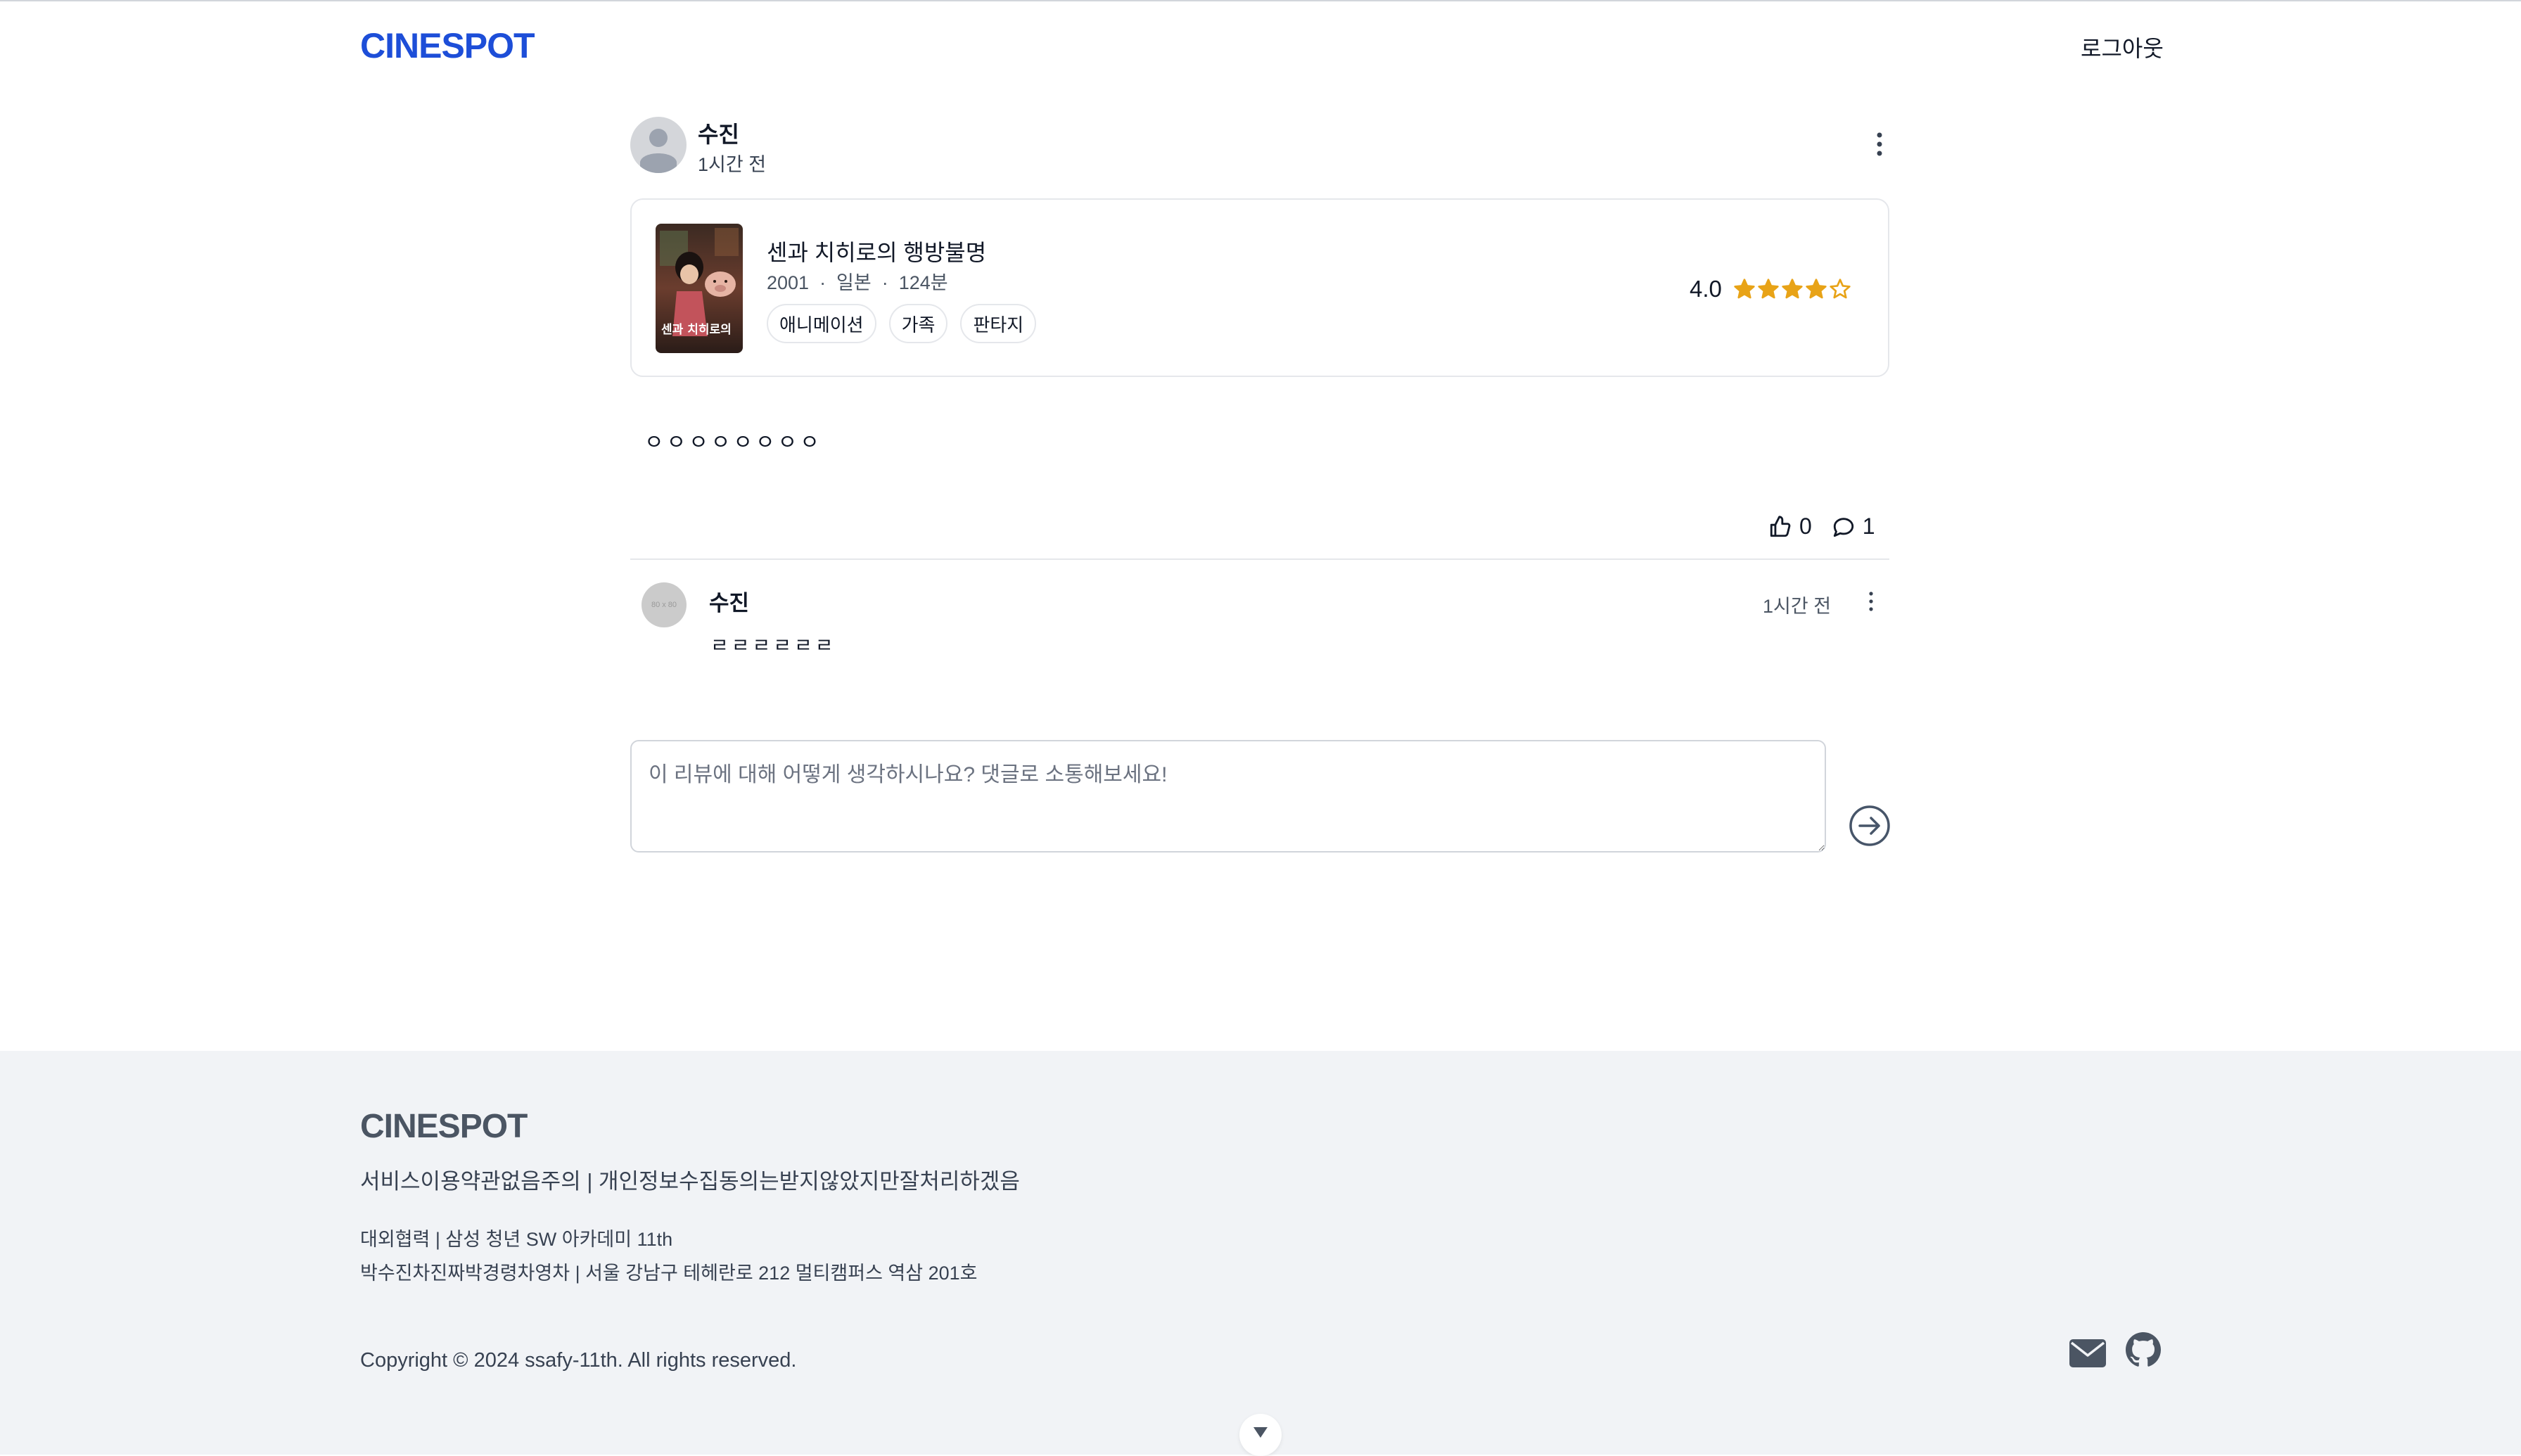 The image size is (2521, 1456). I want to click on comment-author: 수진, so click(729, 601).